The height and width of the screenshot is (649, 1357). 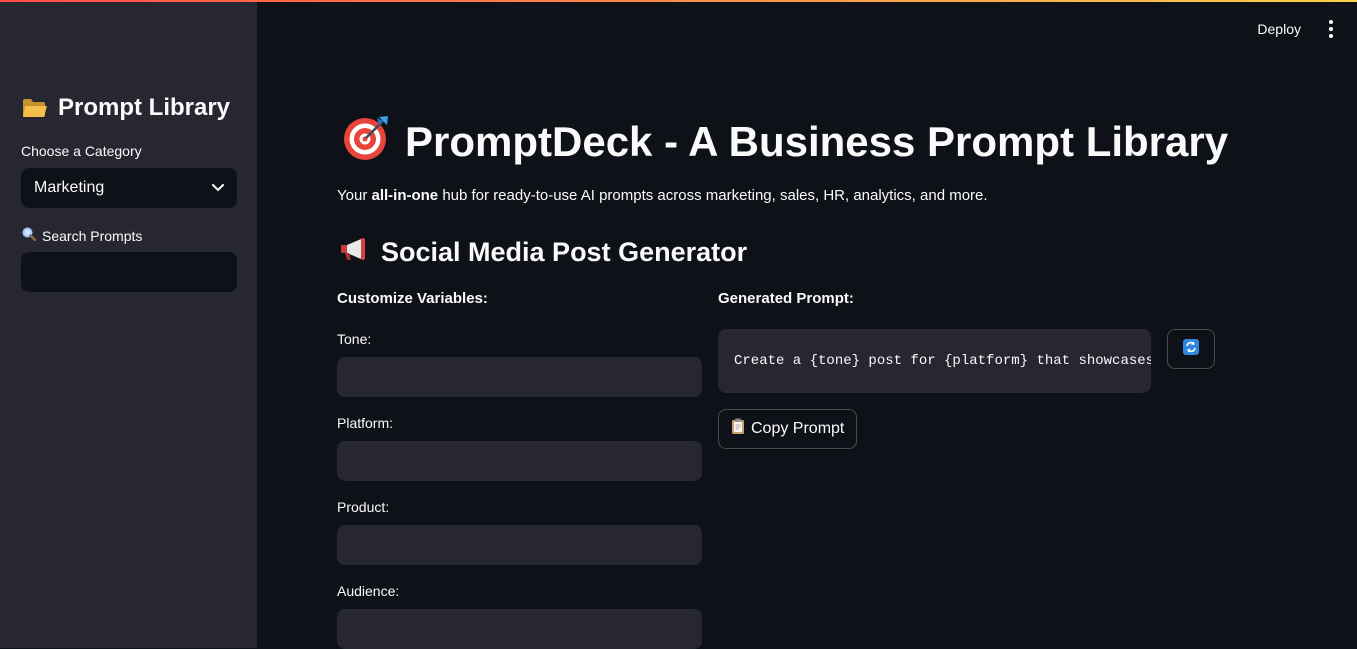 What do you see at coordinates (354, 195) in the screenshot?
I see `subtitle-prefix: Your` at bounding box center [354, 195].